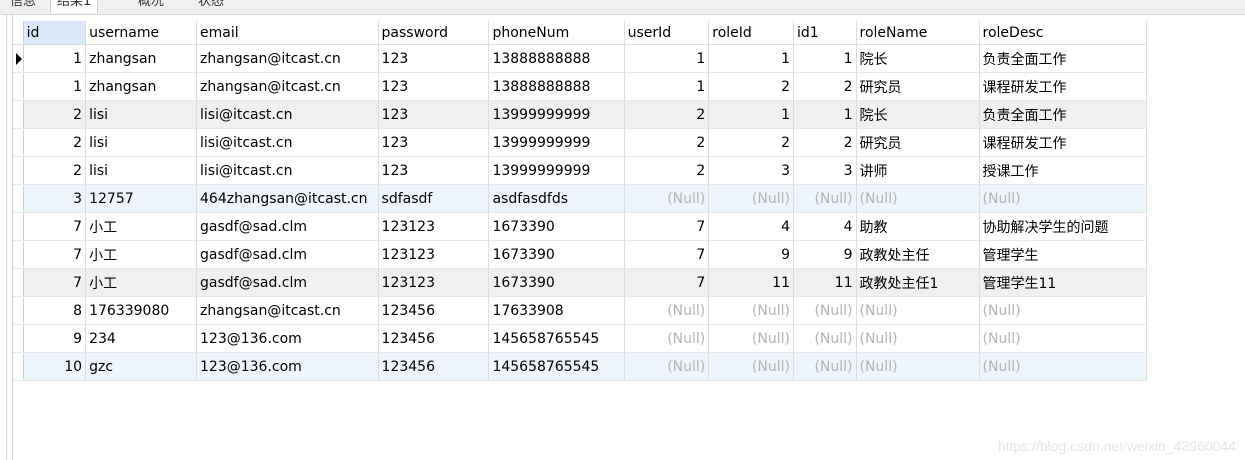  What do you see at coordinates (141, 310) in the screenshot?
I see `cell-username: 176339080` at bounding box center [141, 310].